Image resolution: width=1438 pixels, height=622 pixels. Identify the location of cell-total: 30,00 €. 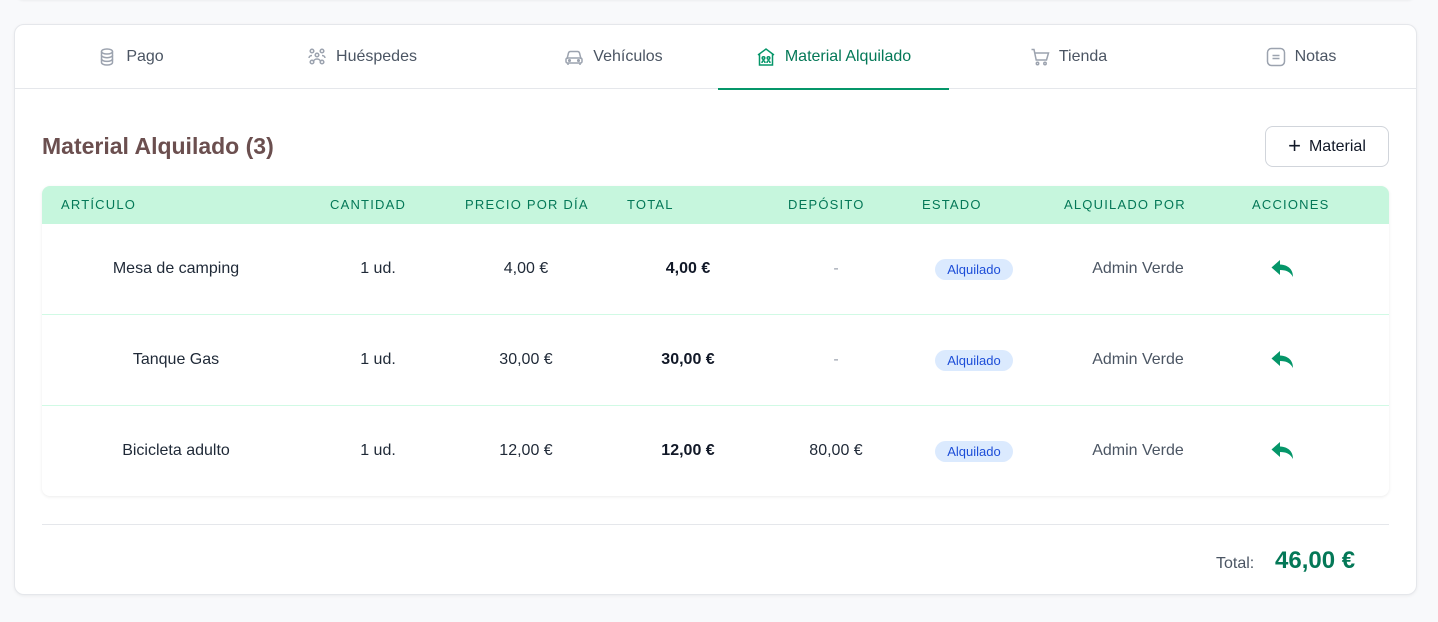
(688, 359).